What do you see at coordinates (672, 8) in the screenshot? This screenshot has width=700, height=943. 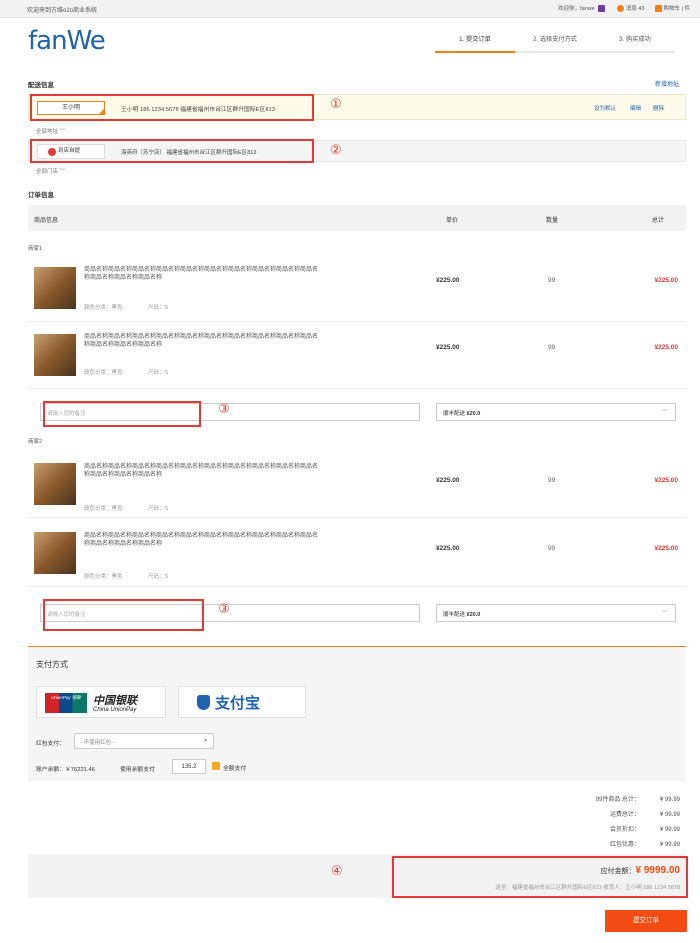 I see `cart-link: 购物车 | 件` at bounding box center [672, 8].